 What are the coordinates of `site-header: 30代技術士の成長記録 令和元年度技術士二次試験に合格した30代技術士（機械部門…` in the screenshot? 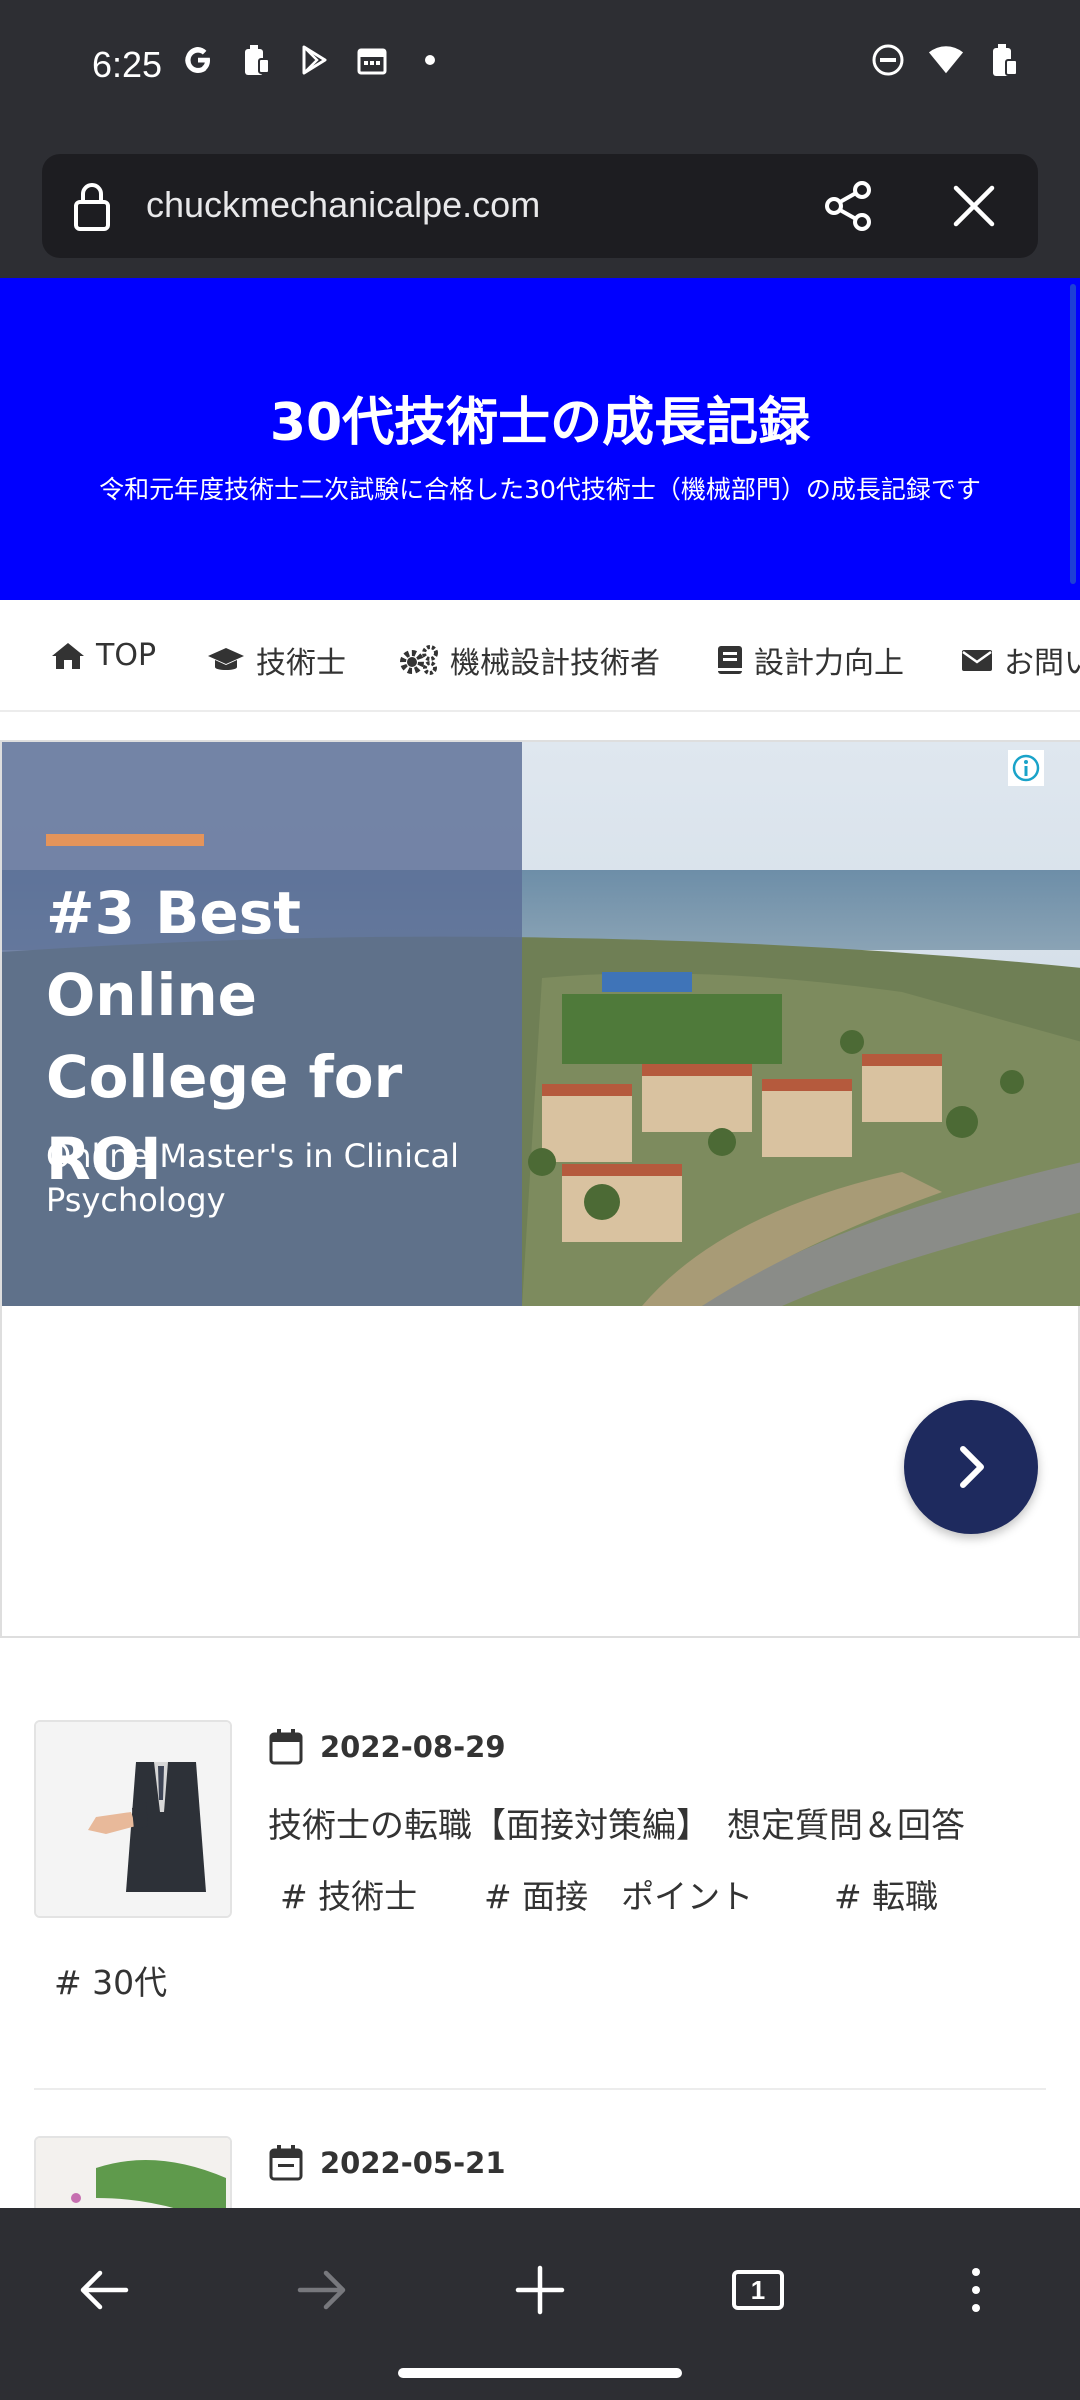 It's located at (540, 439).